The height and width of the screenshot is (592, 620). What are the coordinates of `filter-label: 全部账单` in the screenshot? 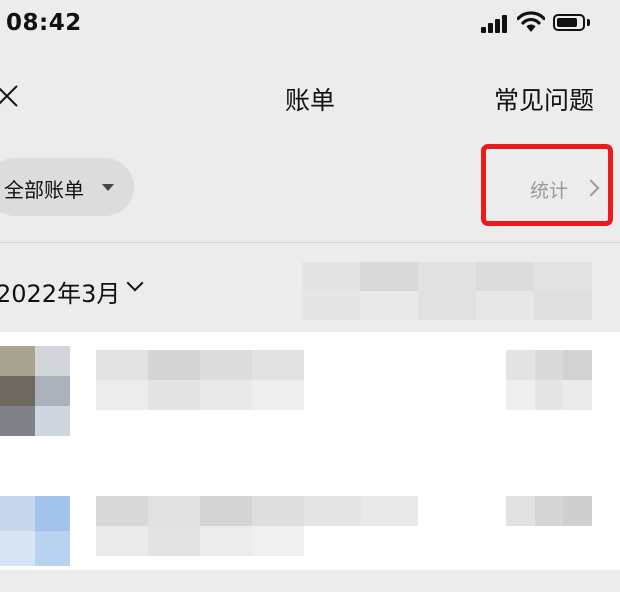 It's located at (44, 190).